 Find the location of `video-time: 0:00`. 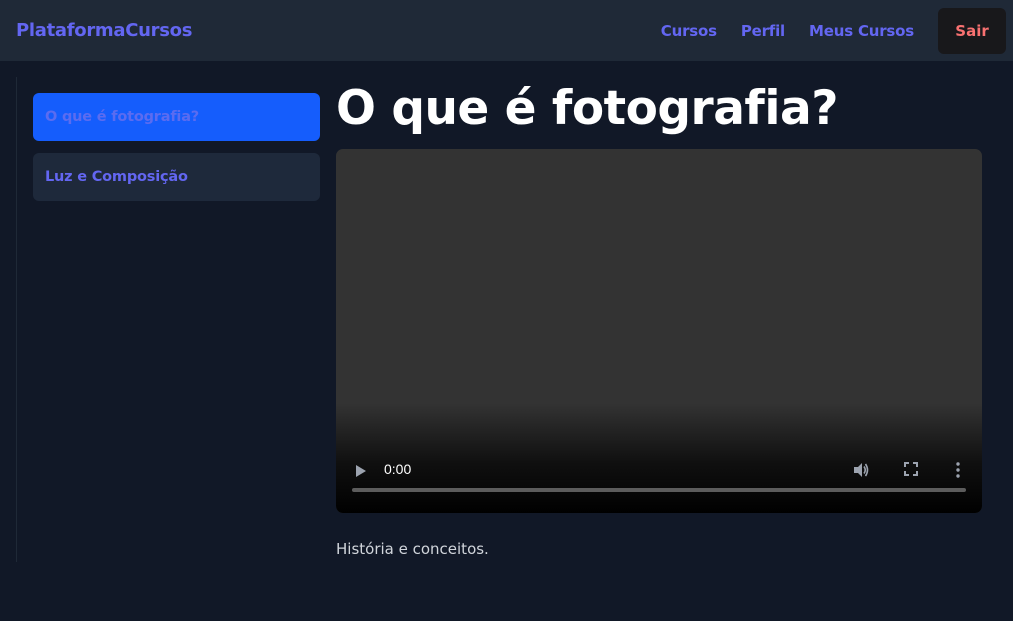

video-time: 0:00 is located at coordinates (398, 469).